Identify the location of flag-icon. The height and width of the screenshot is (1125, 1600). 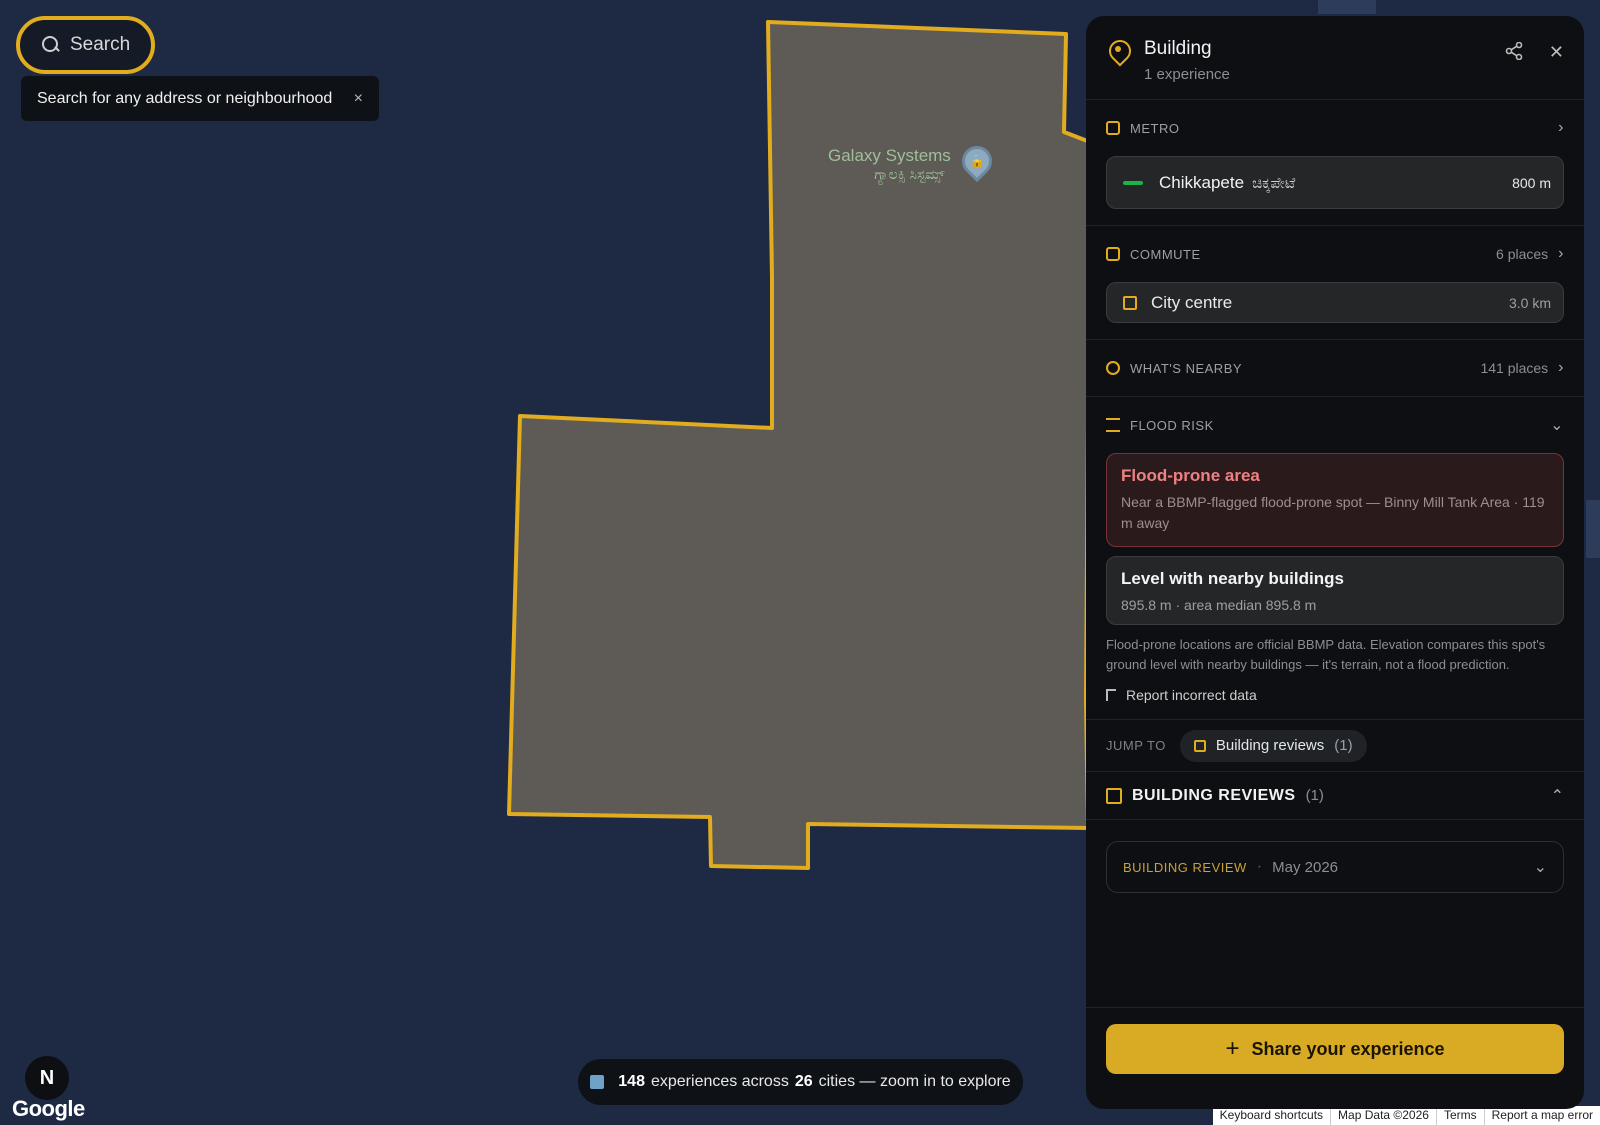
(1111, 695).